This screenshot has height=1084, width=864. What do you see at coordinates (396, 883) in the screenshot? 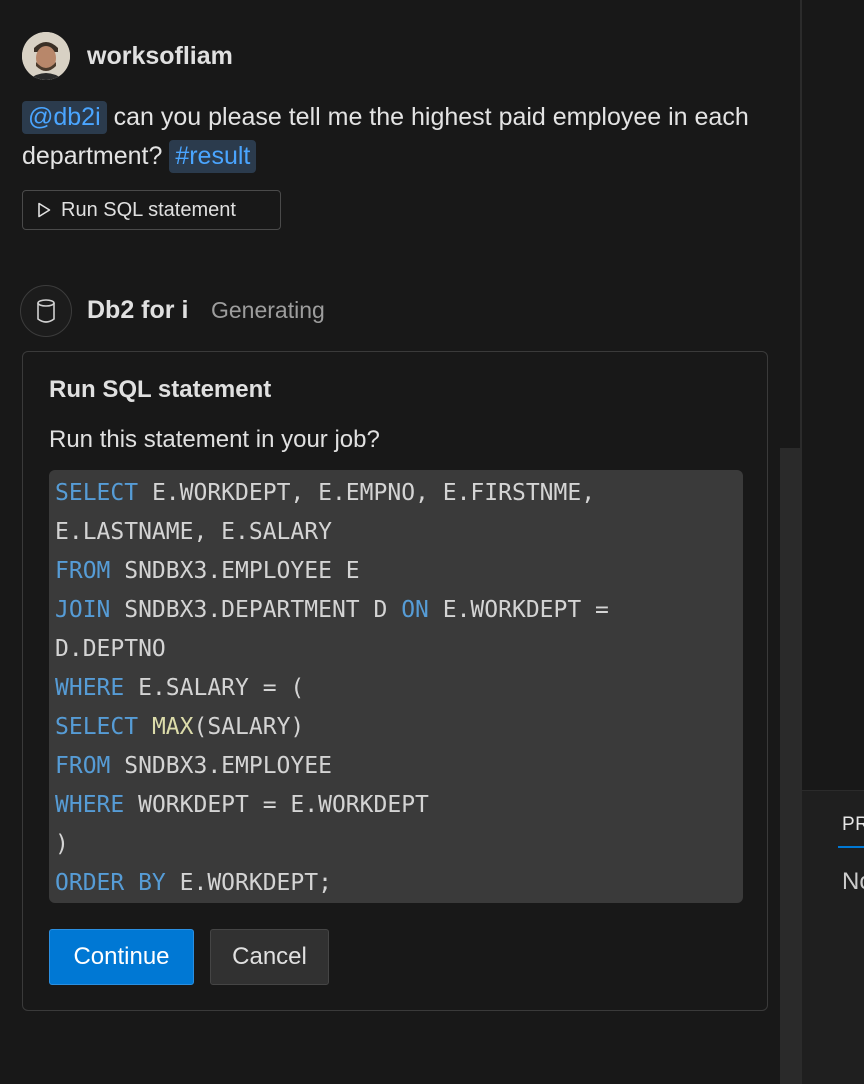
I see `code-line: ORDER BY E.WORKDEPT;` at bounding box center [396, 883].